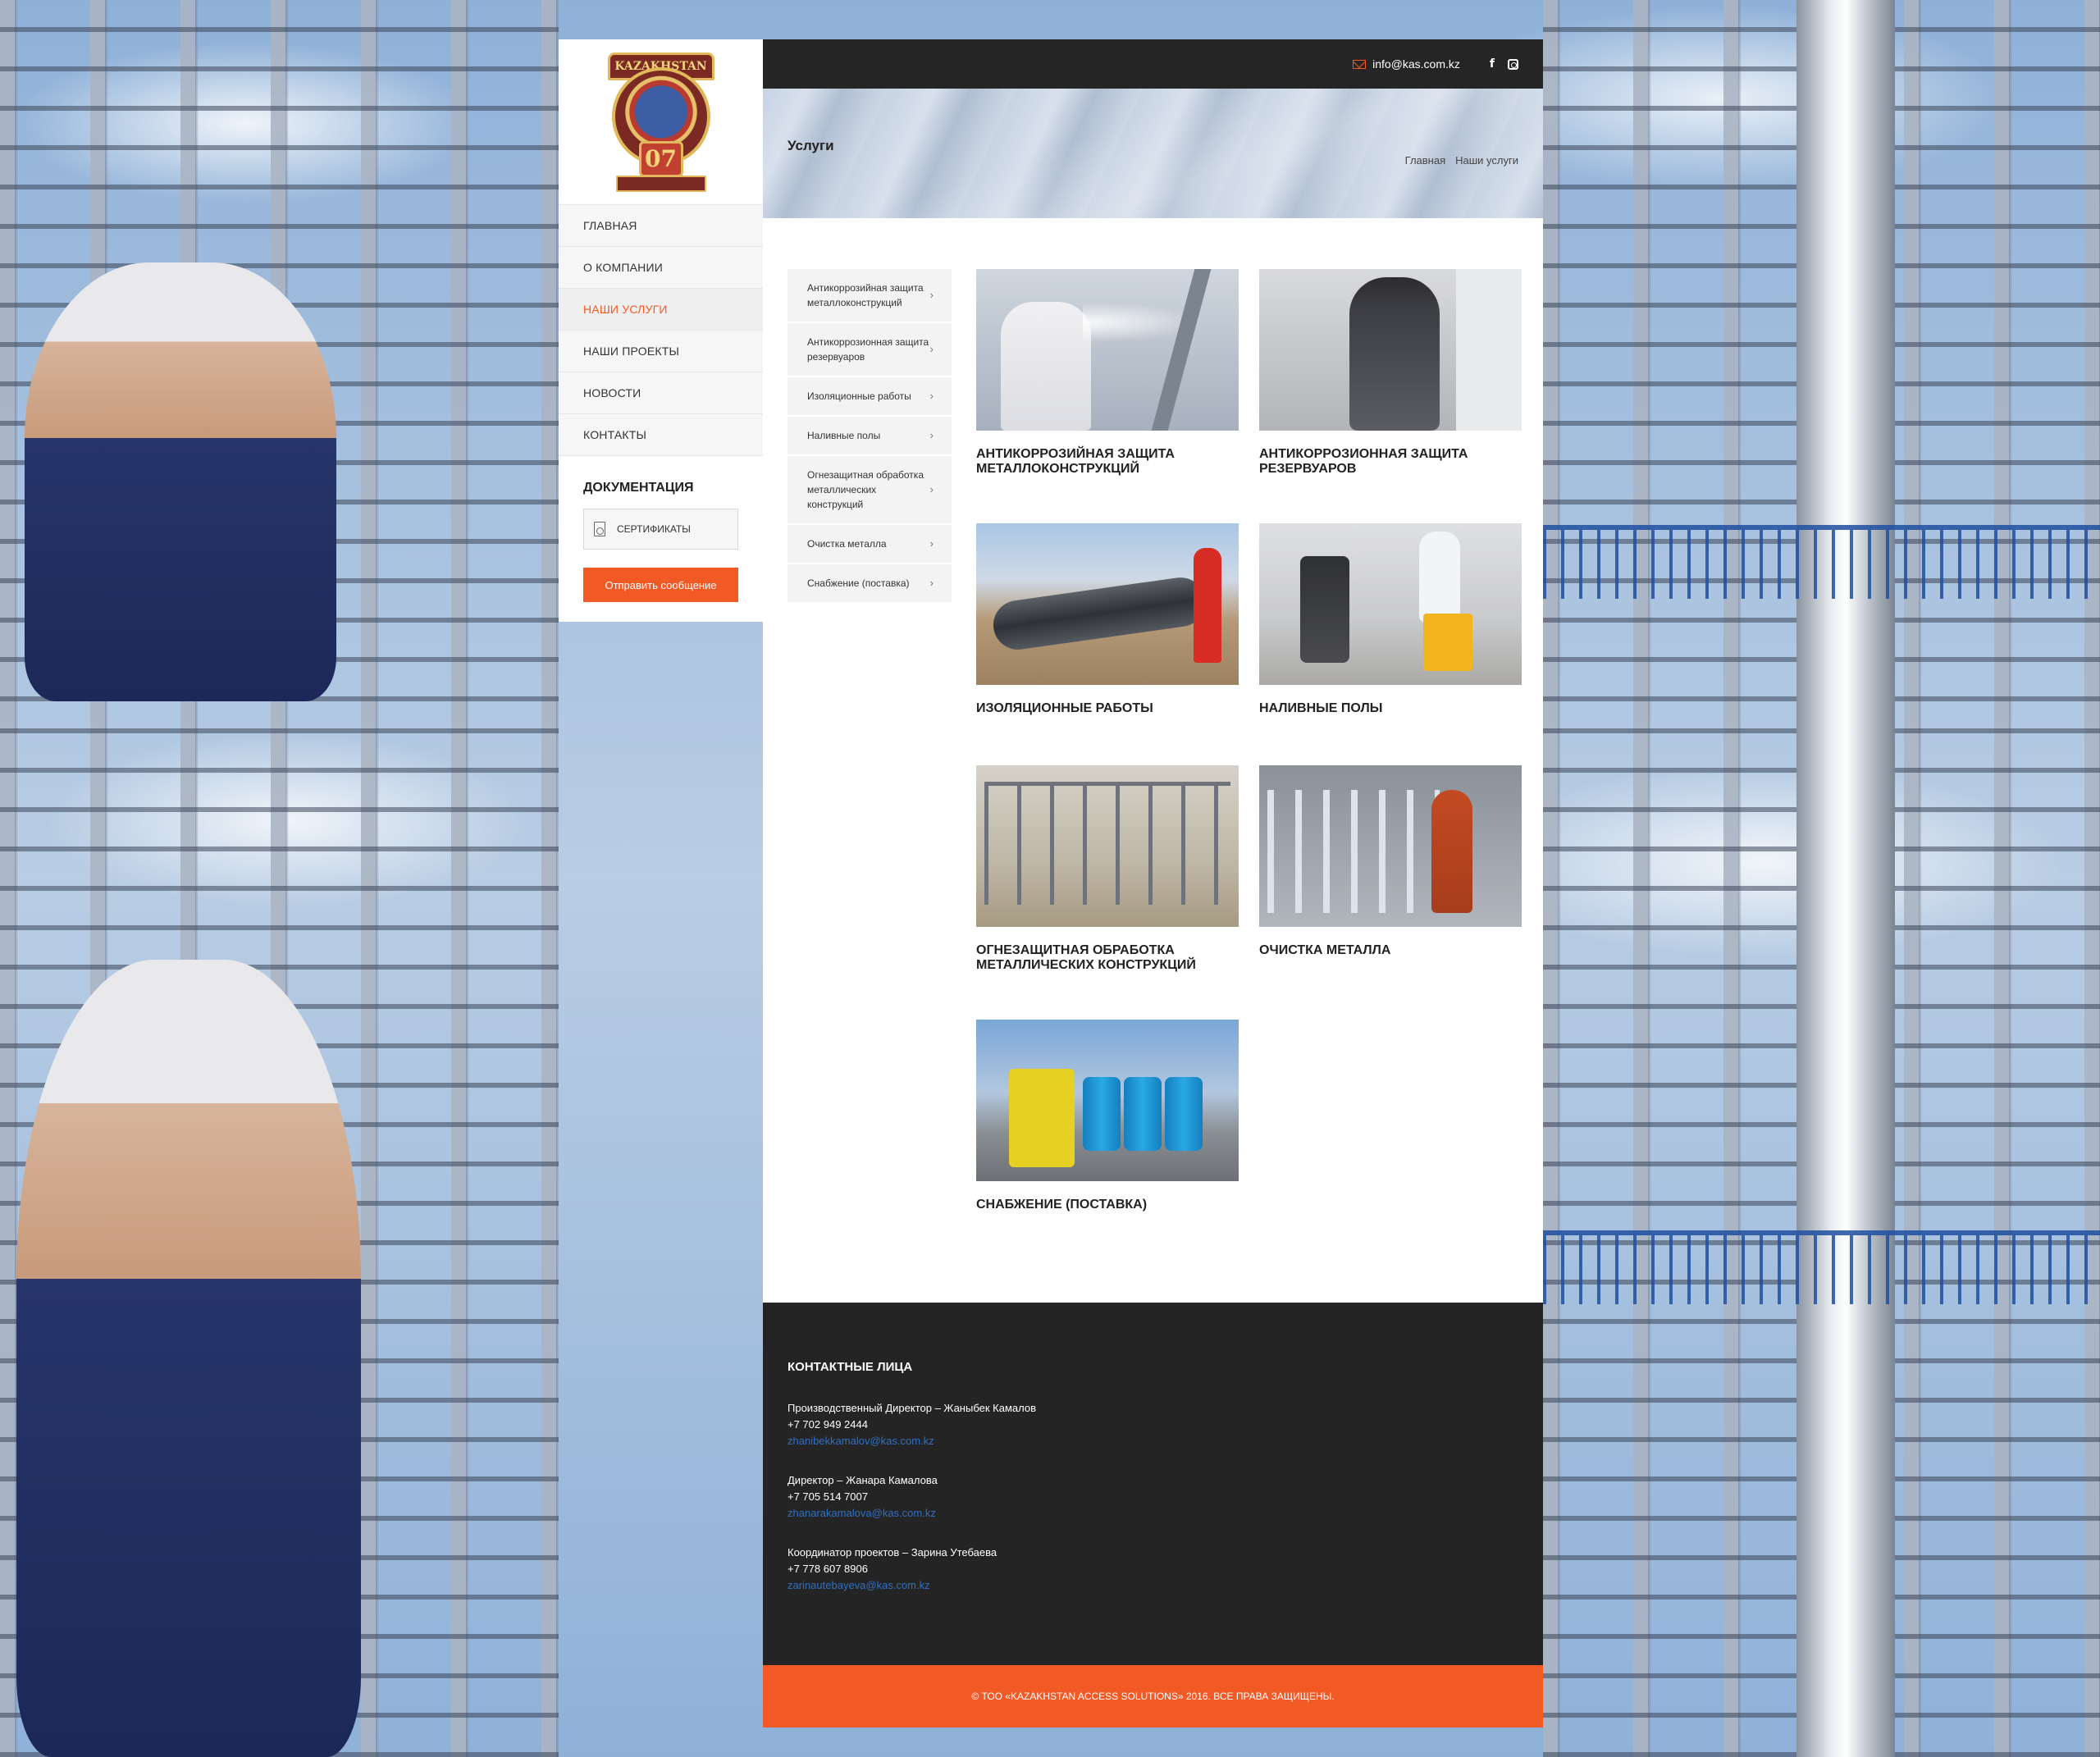  I want to click on service-title: НАЛИВНЫЕ ПОЛЫ, so click(1390, 708).